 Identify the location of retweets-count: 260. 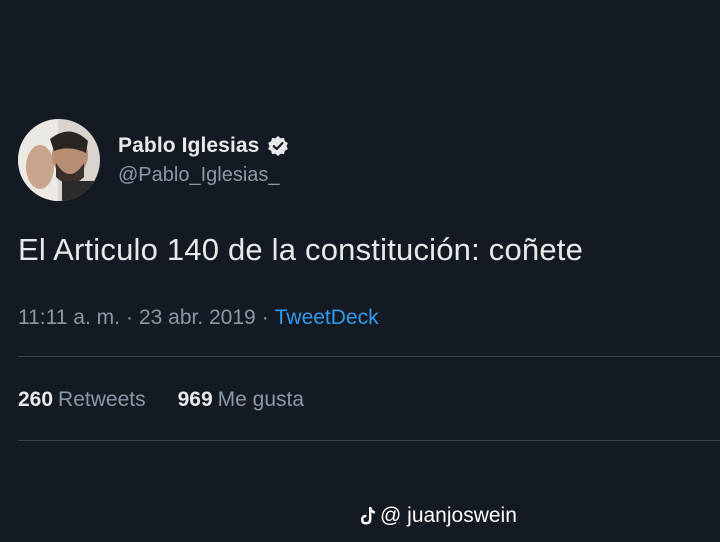
(36, 399).